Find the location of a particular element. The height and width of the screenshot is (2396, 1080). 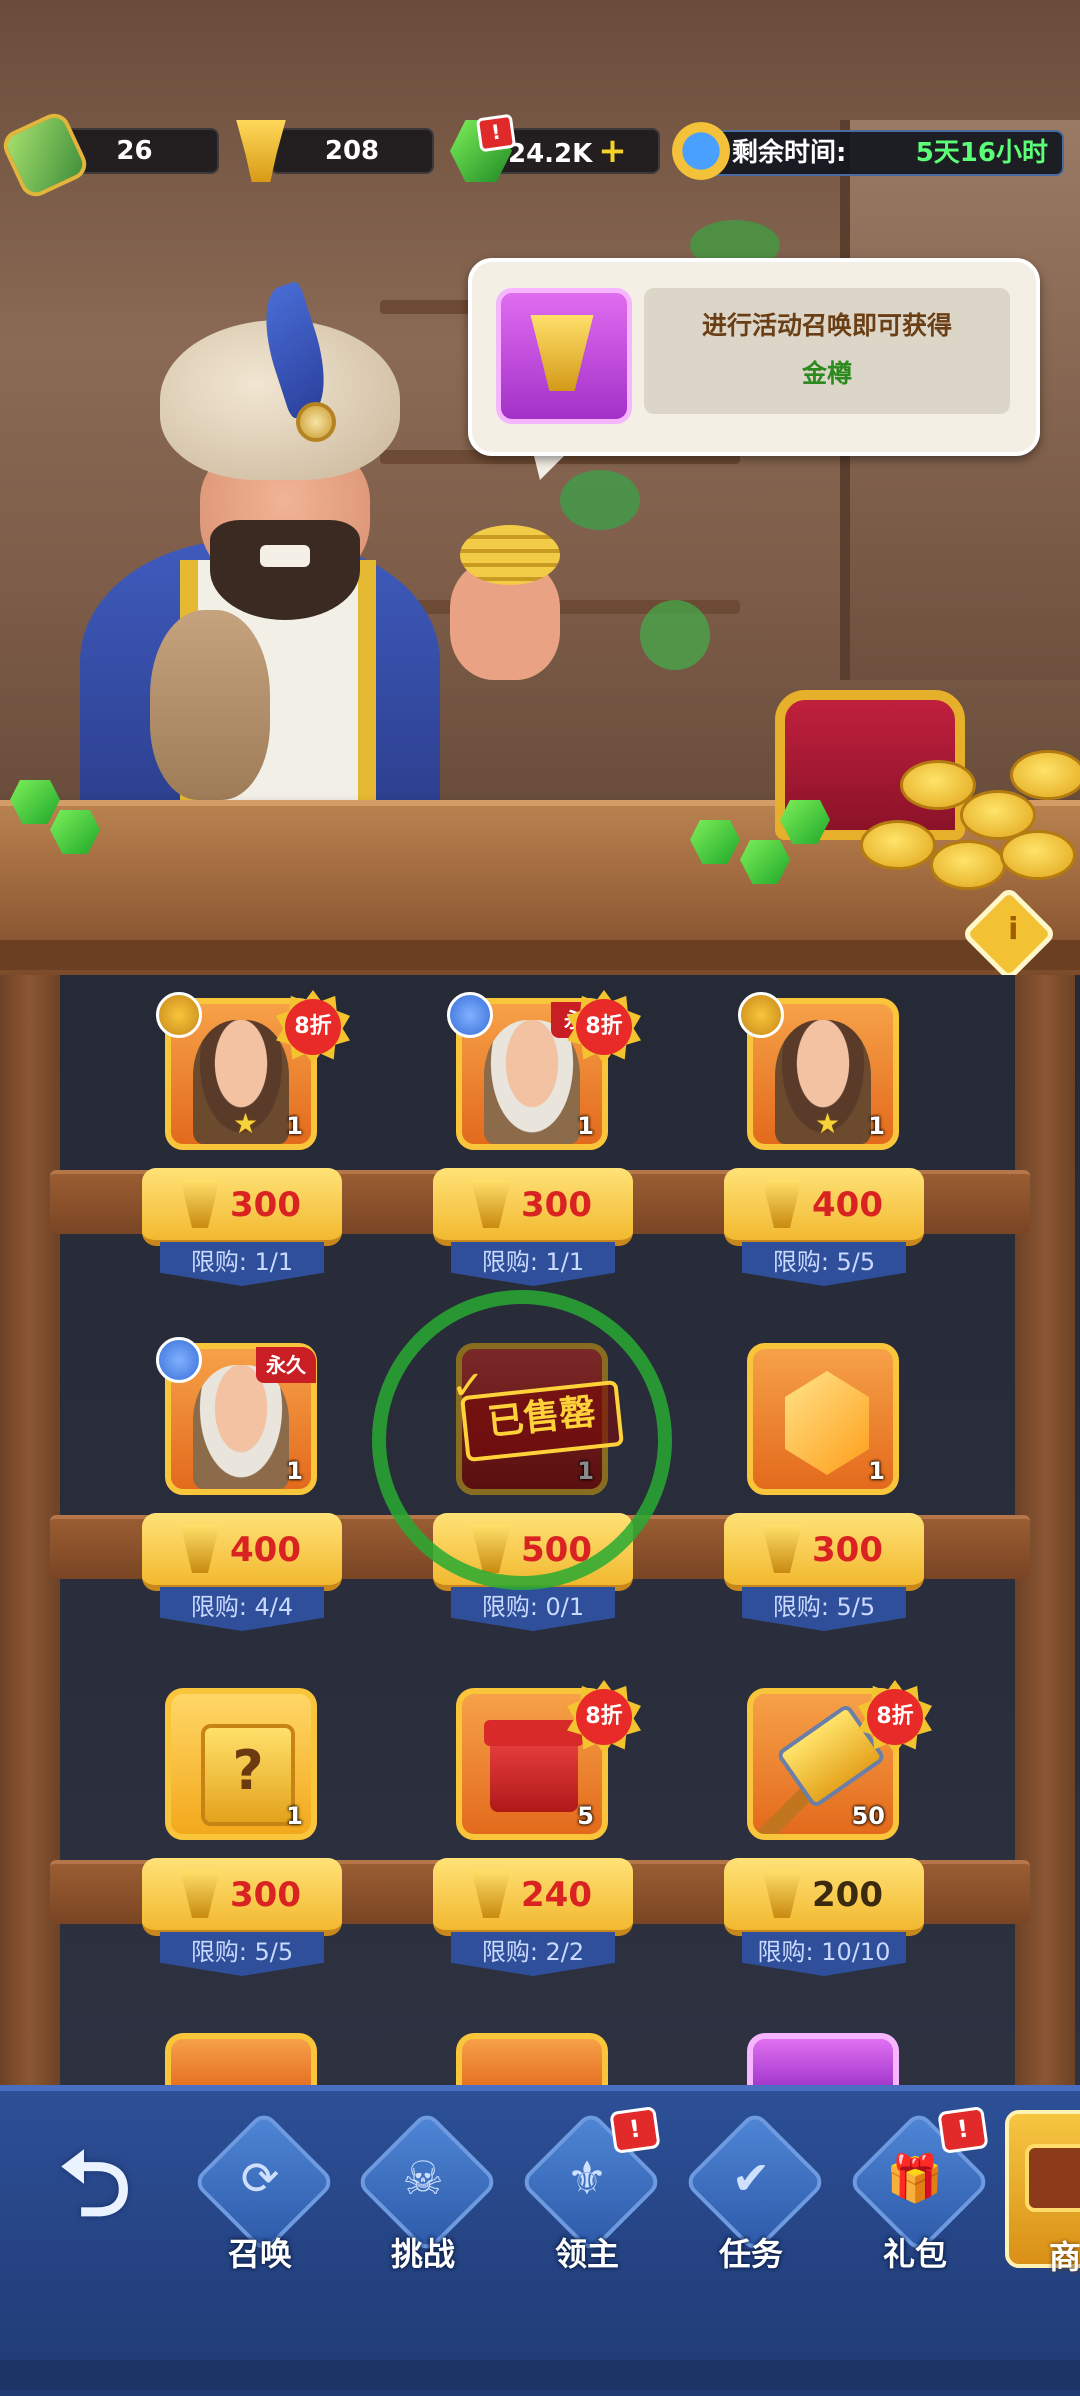

nav-lord: ⚜ 领主 ! is located at coordinates (588, 2190).